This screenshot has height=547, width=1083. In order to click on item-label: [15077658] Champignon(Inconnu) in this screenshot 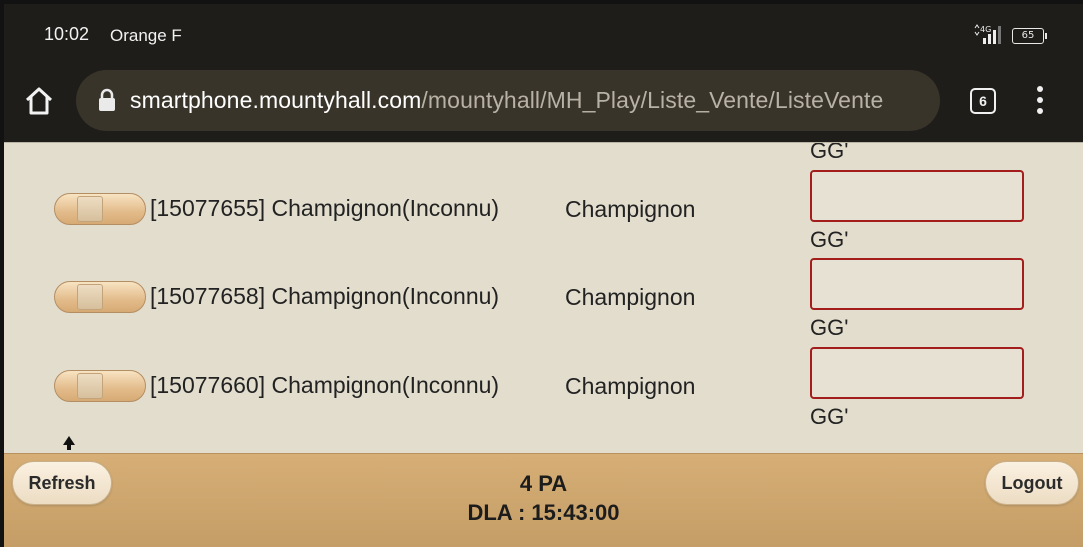, I will do `click(325, 296)`.